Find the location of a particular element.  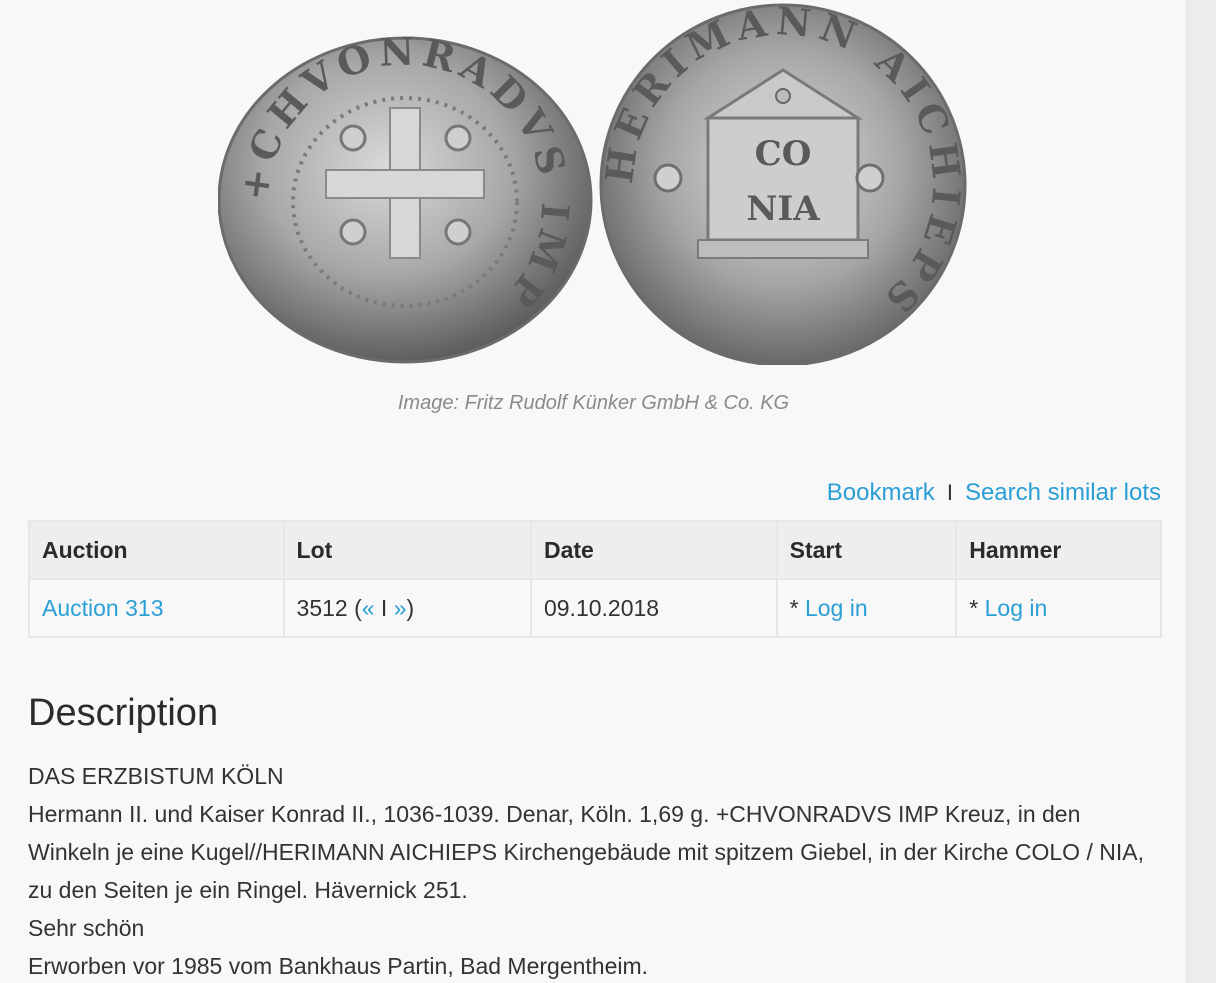

description-grade: Sehr schön is located at coordinates (86, 928).